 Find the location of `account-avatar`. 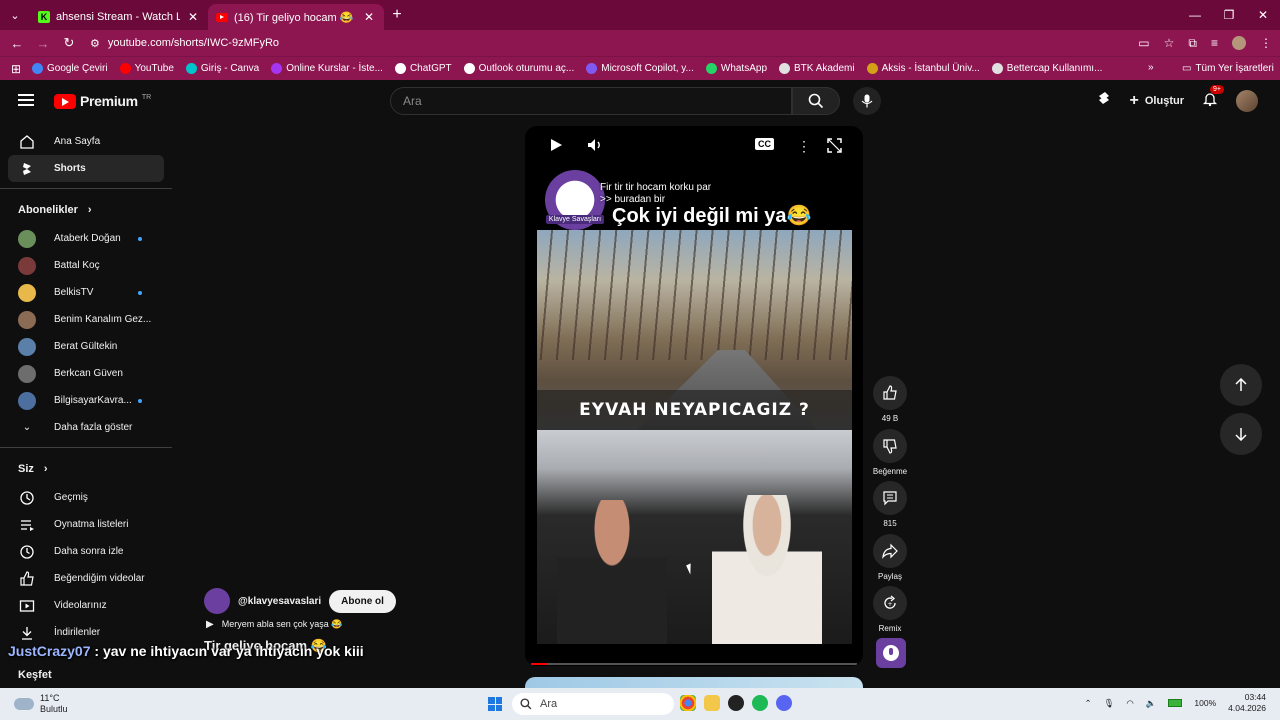

account-avatar is located at coordinates (1247, 101).